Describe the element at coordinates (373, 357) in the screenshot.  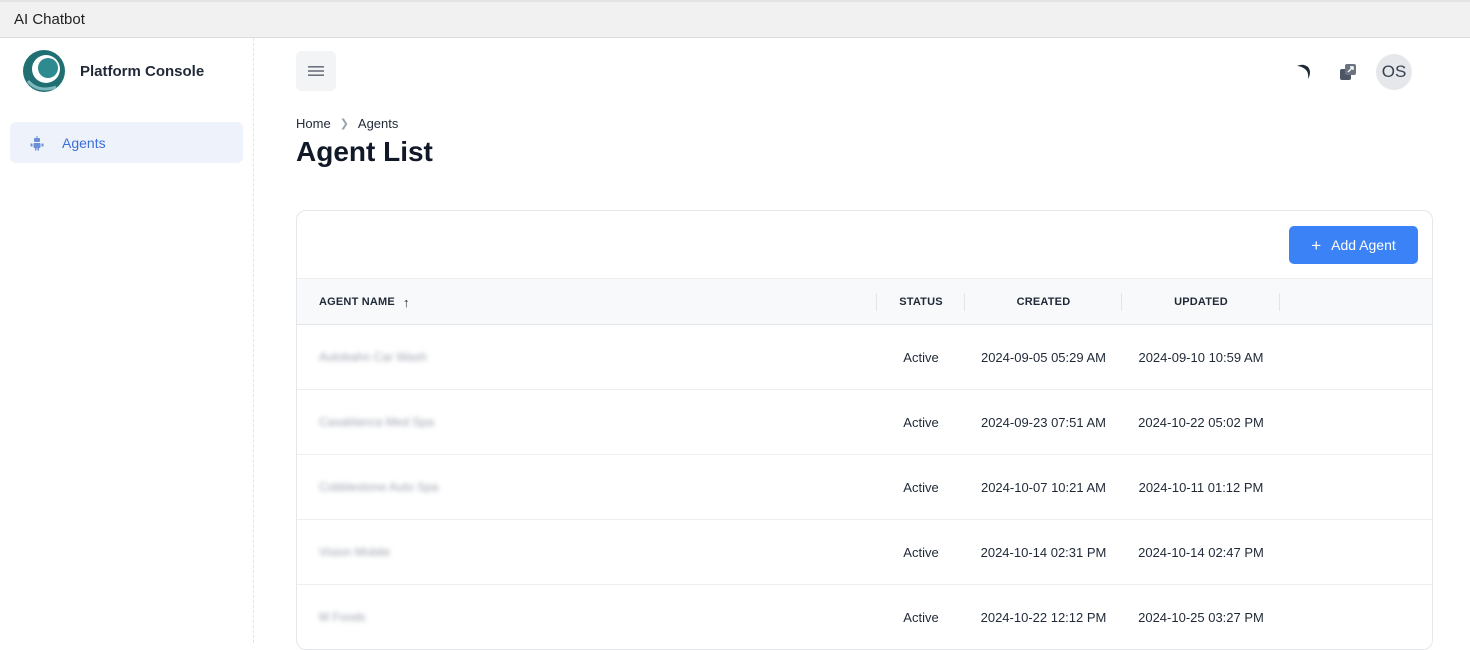
I see `agent-name-cell: Autobahn Car Wash` at that location.